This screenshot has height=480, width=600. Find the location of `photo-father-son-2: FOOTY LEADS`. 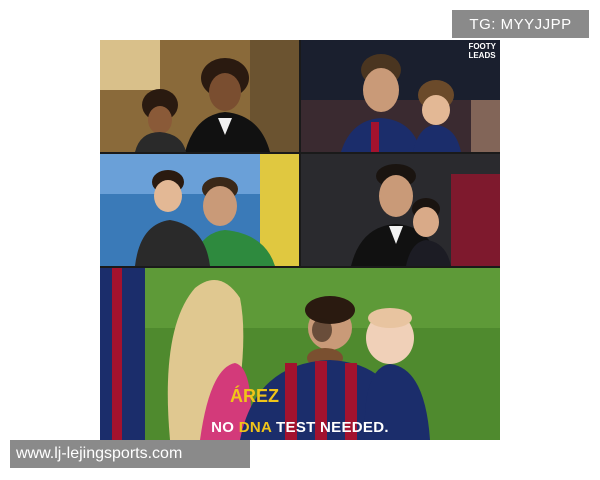

photo-father-son-2: FOOTY LEADS is located at coordinates (400, 96).